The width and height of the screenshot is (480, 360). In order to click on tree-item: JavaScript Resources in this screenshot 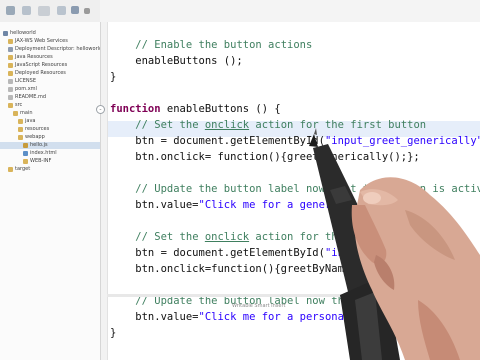, I will do `click(50, 65)`.